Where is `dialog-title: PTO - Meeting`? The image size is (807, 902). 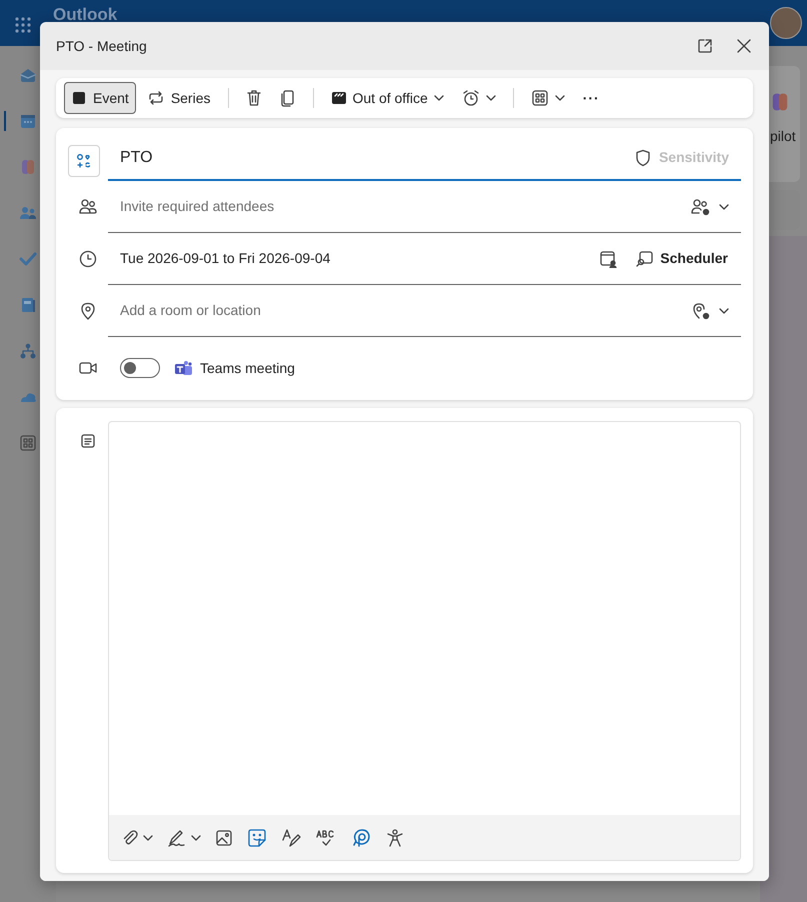
dialog-title: PTO - Meeting is located at coordinates (101, 46).